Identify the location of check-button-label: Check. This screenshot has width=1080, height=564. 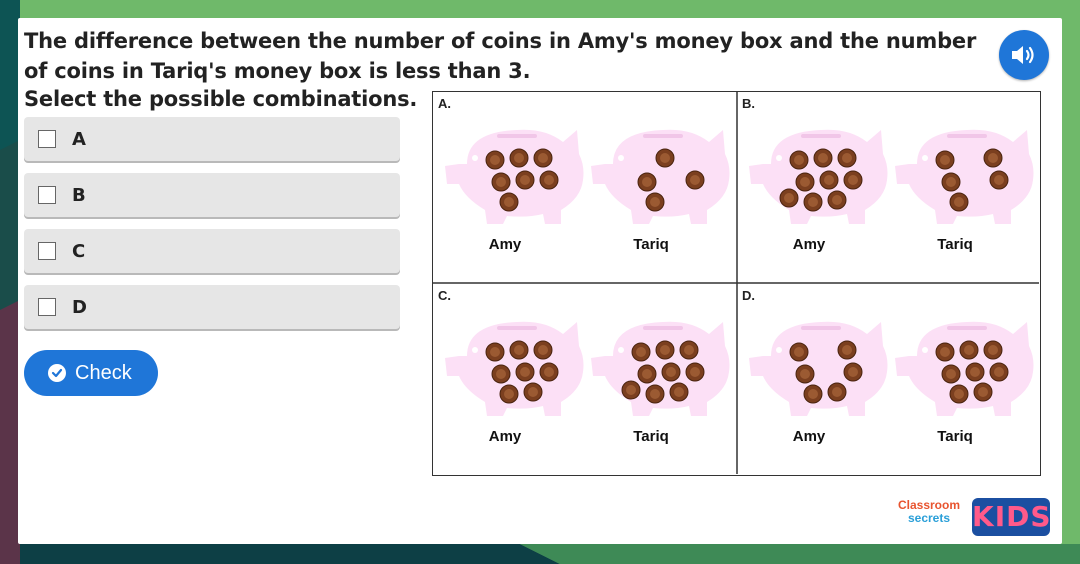
(103, 372).